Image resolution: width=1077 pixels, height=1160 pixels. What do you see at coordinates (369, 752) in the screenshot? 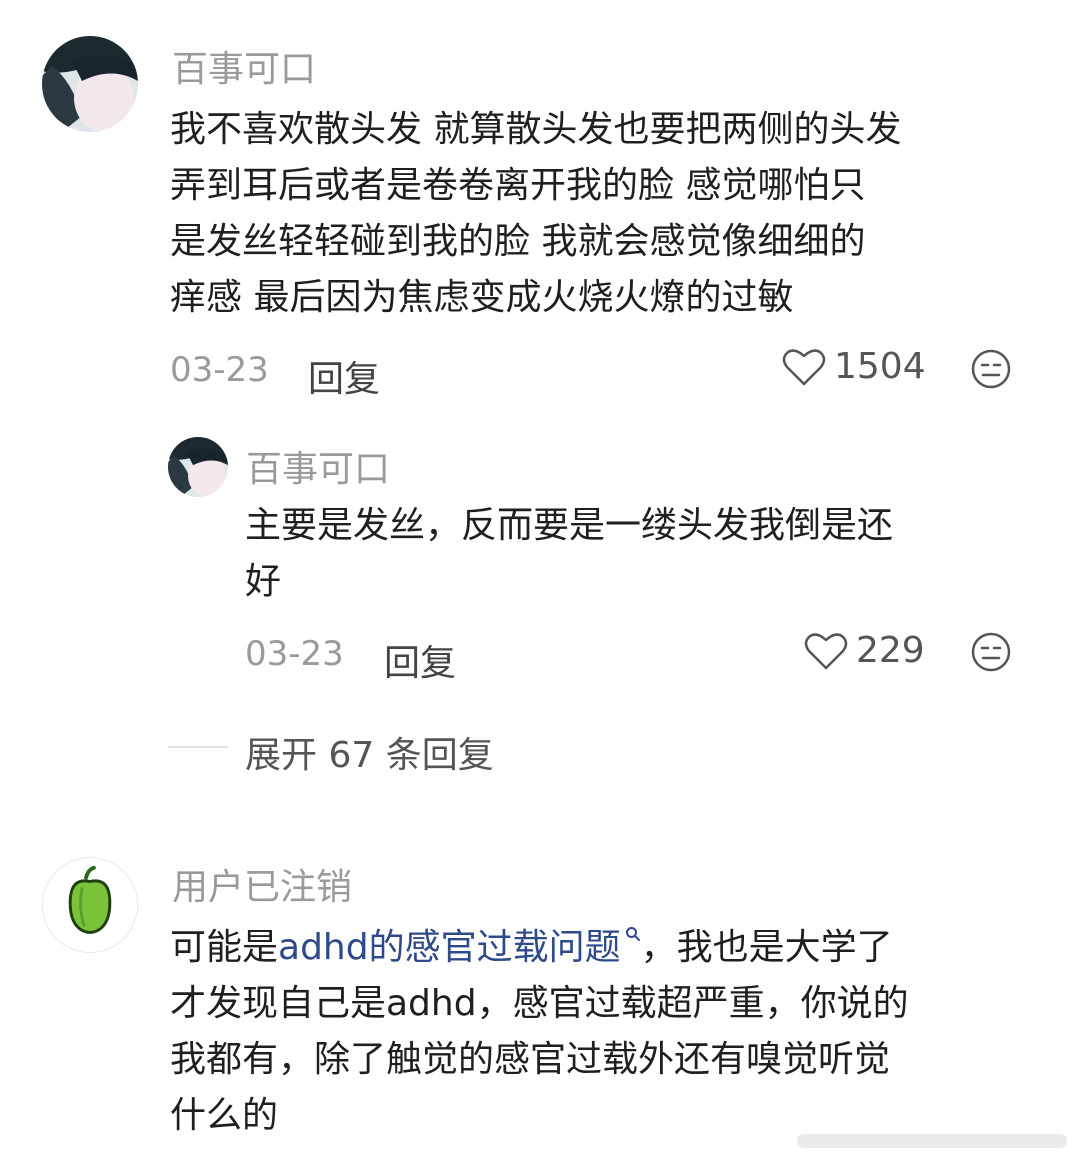
I see `expand-replies-button: 展开 67 条回复` at bounding box center [369, 752].